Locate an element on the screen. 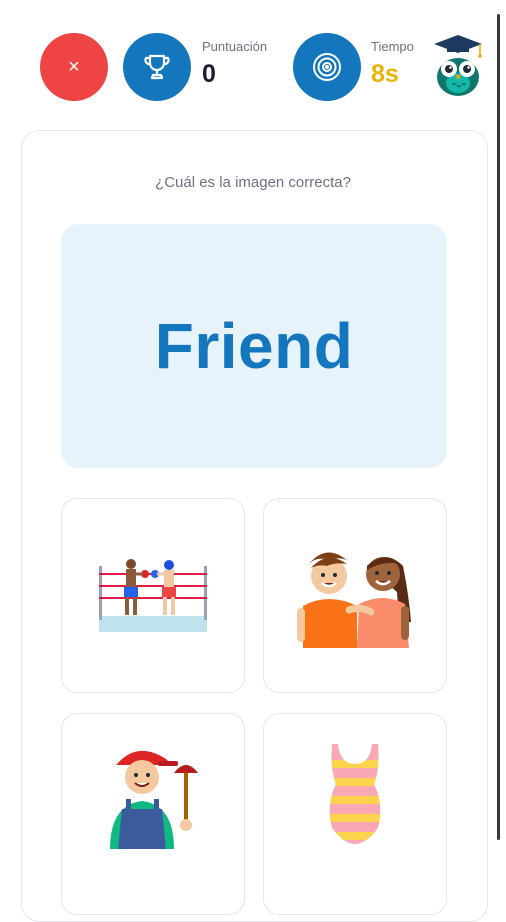  trophy-icon is located at coordinates (157, 67).